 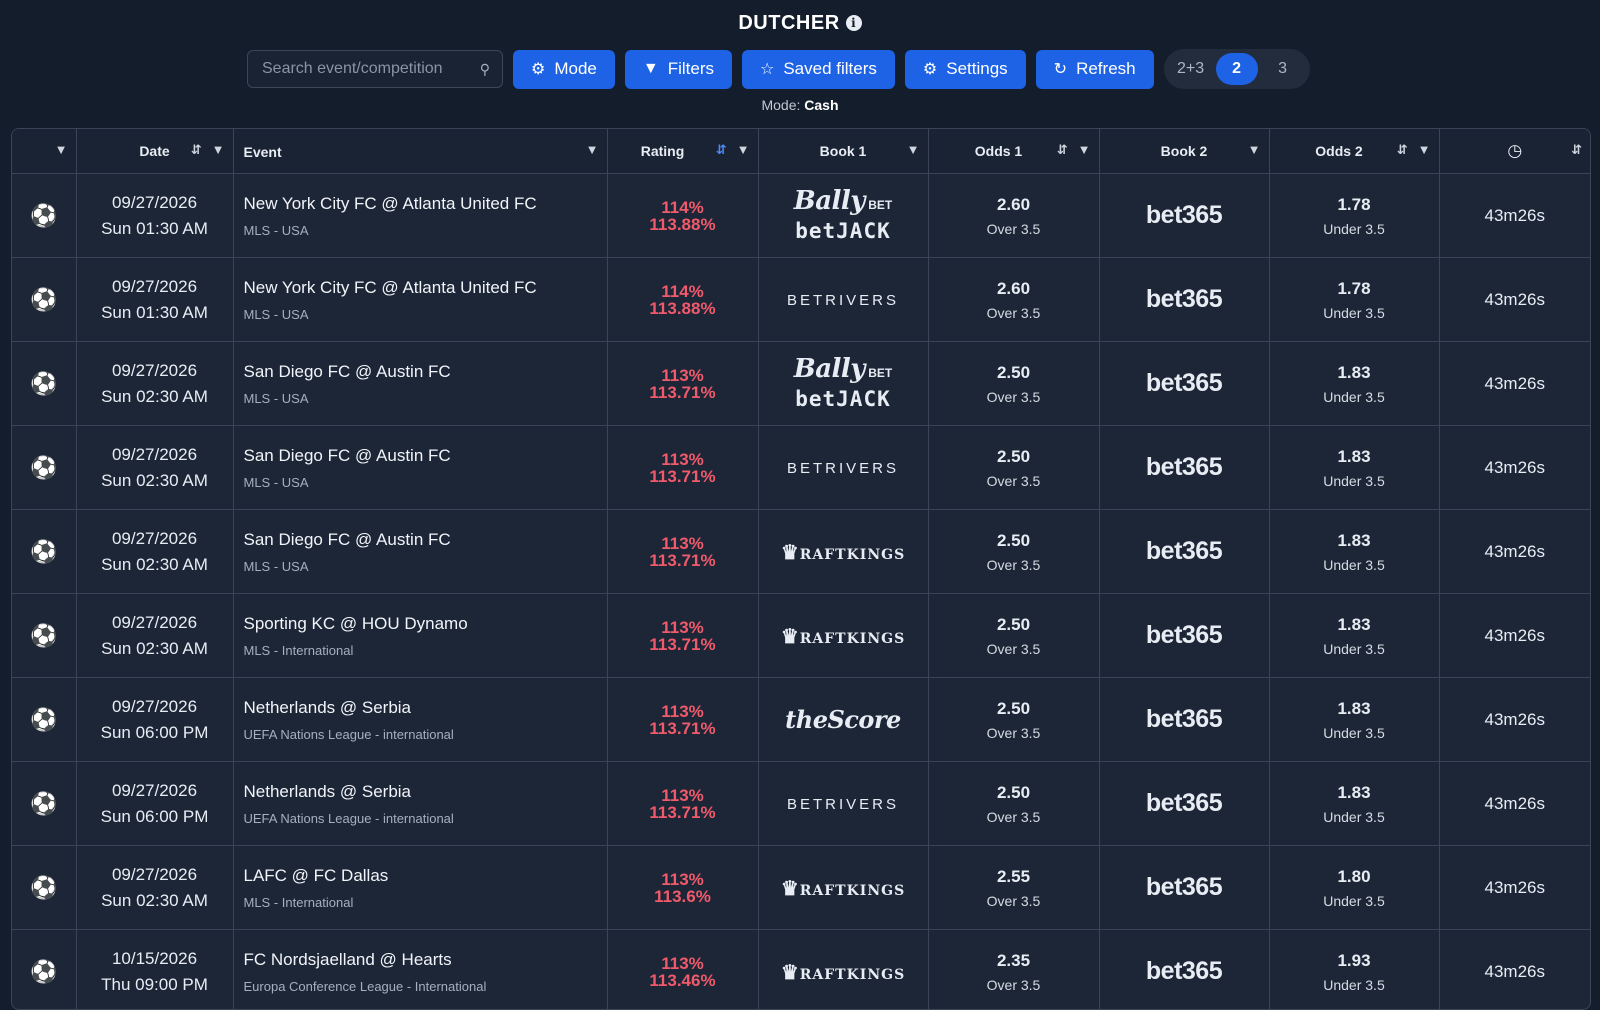 I want to click on draftkings-logo: ♛RAFTKINGS, so click(x=843, y=639).